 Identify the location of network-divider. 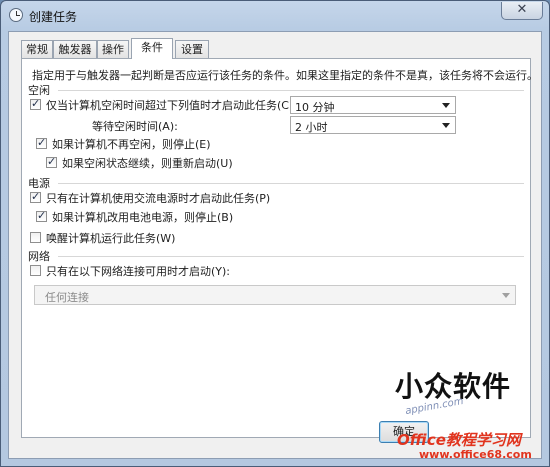
(291, 256).